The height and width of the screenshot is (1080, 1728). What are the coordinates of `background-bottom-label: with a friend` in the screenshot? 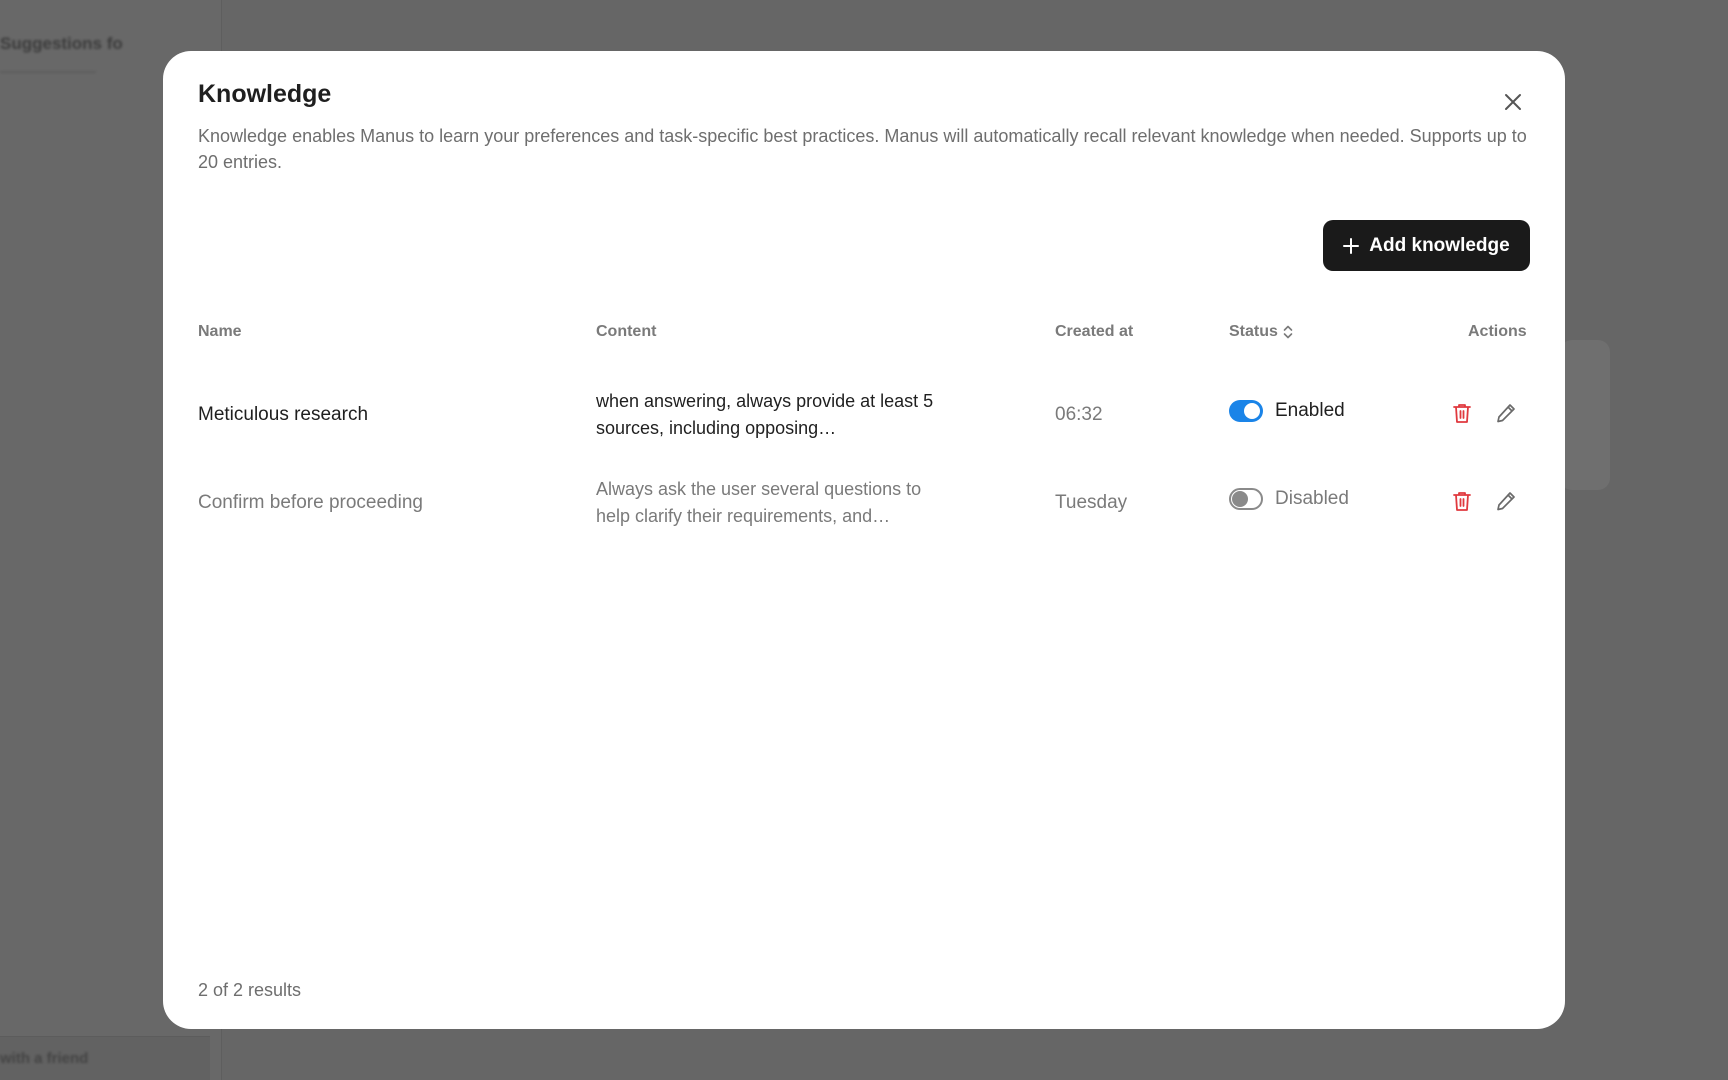 It's located at (44, 1058).